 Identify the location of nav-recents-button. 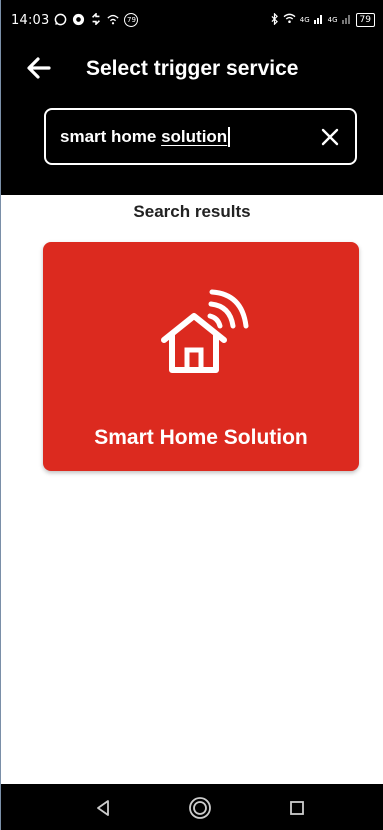
(297, 808).